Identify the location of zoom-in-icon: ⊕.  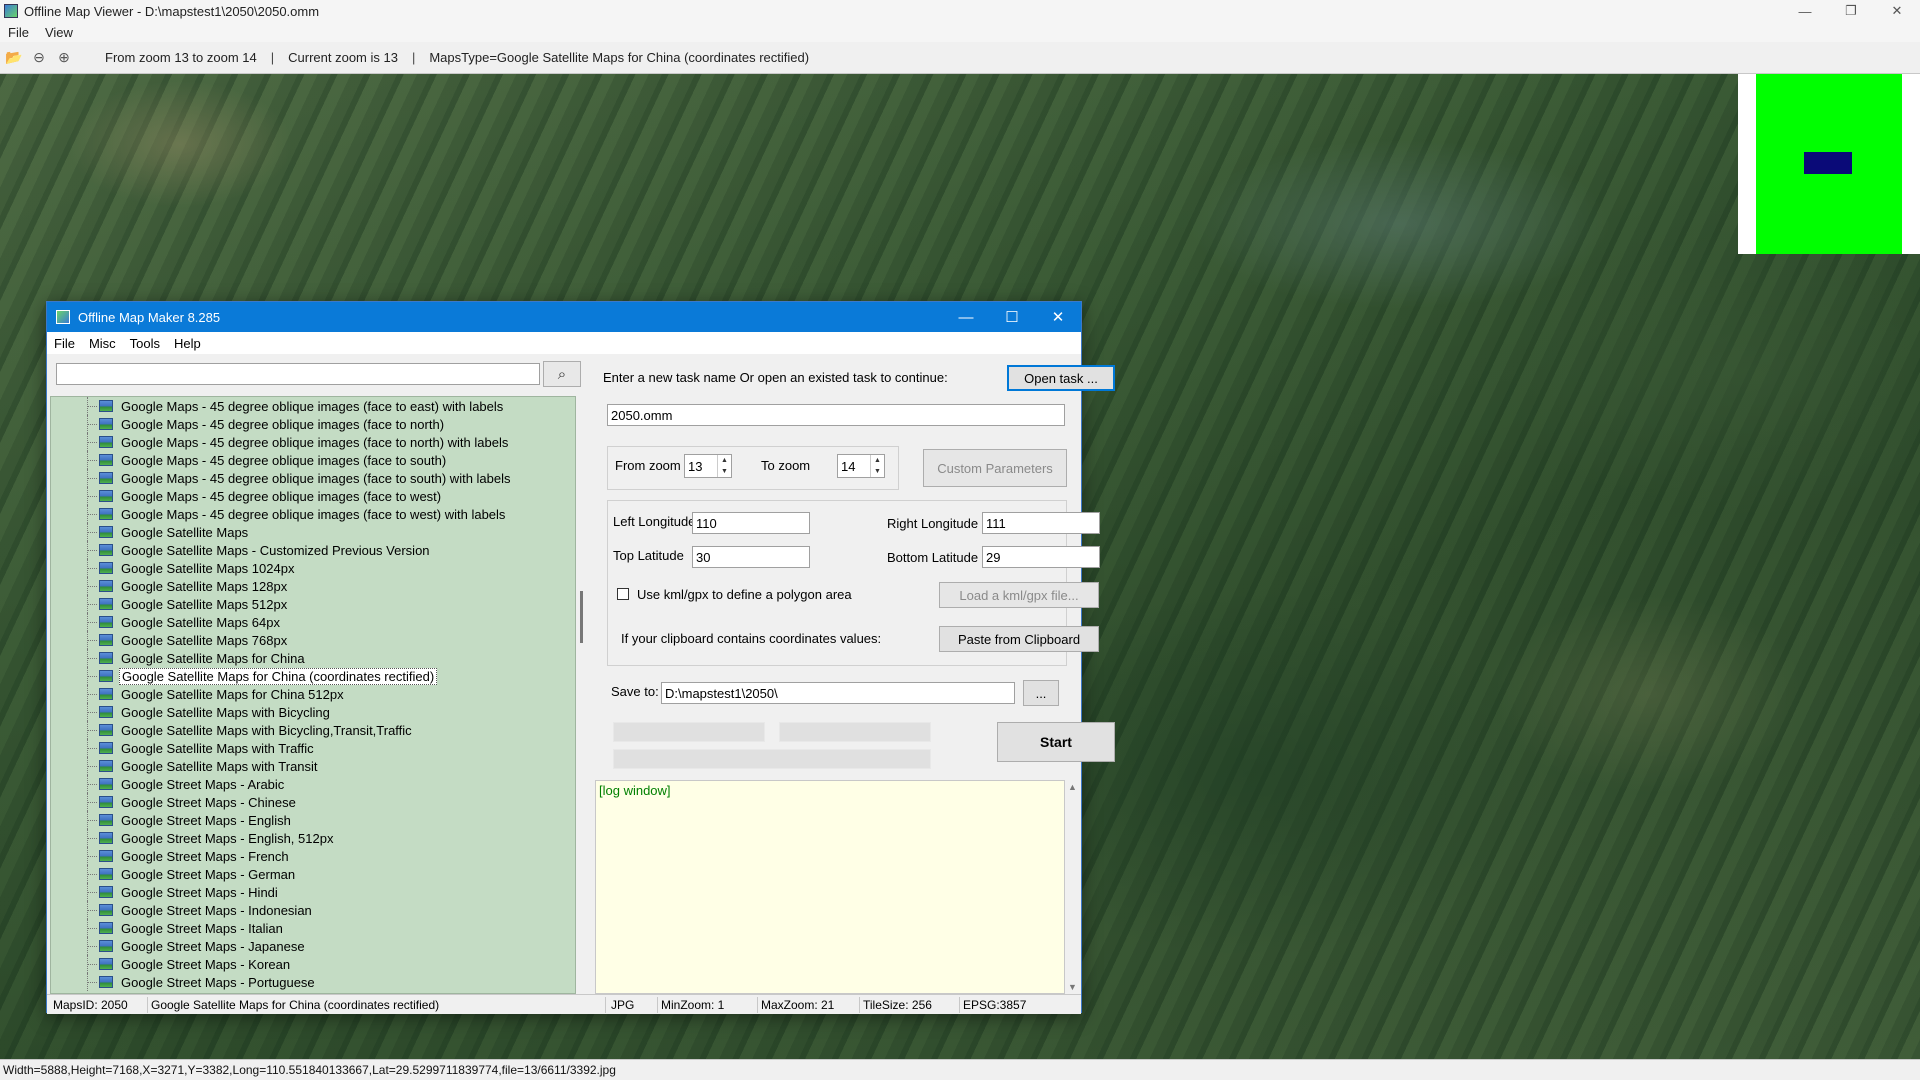
(64, 58).